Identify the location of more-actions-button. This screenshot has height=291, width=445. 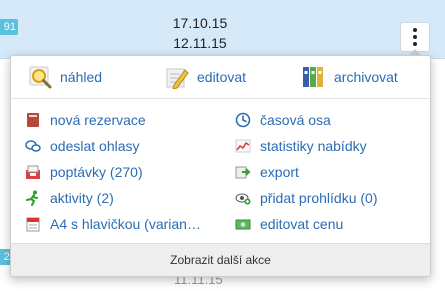
(415, 37).